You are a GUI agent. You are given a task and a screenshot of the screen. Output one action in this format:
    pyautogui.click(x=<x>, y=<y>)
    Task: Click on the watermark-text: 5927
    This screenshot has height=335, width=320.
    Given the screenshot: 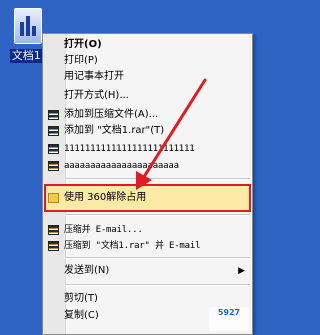 What is the action you would take?
    pyautogui.click(x=229, y=312)
    